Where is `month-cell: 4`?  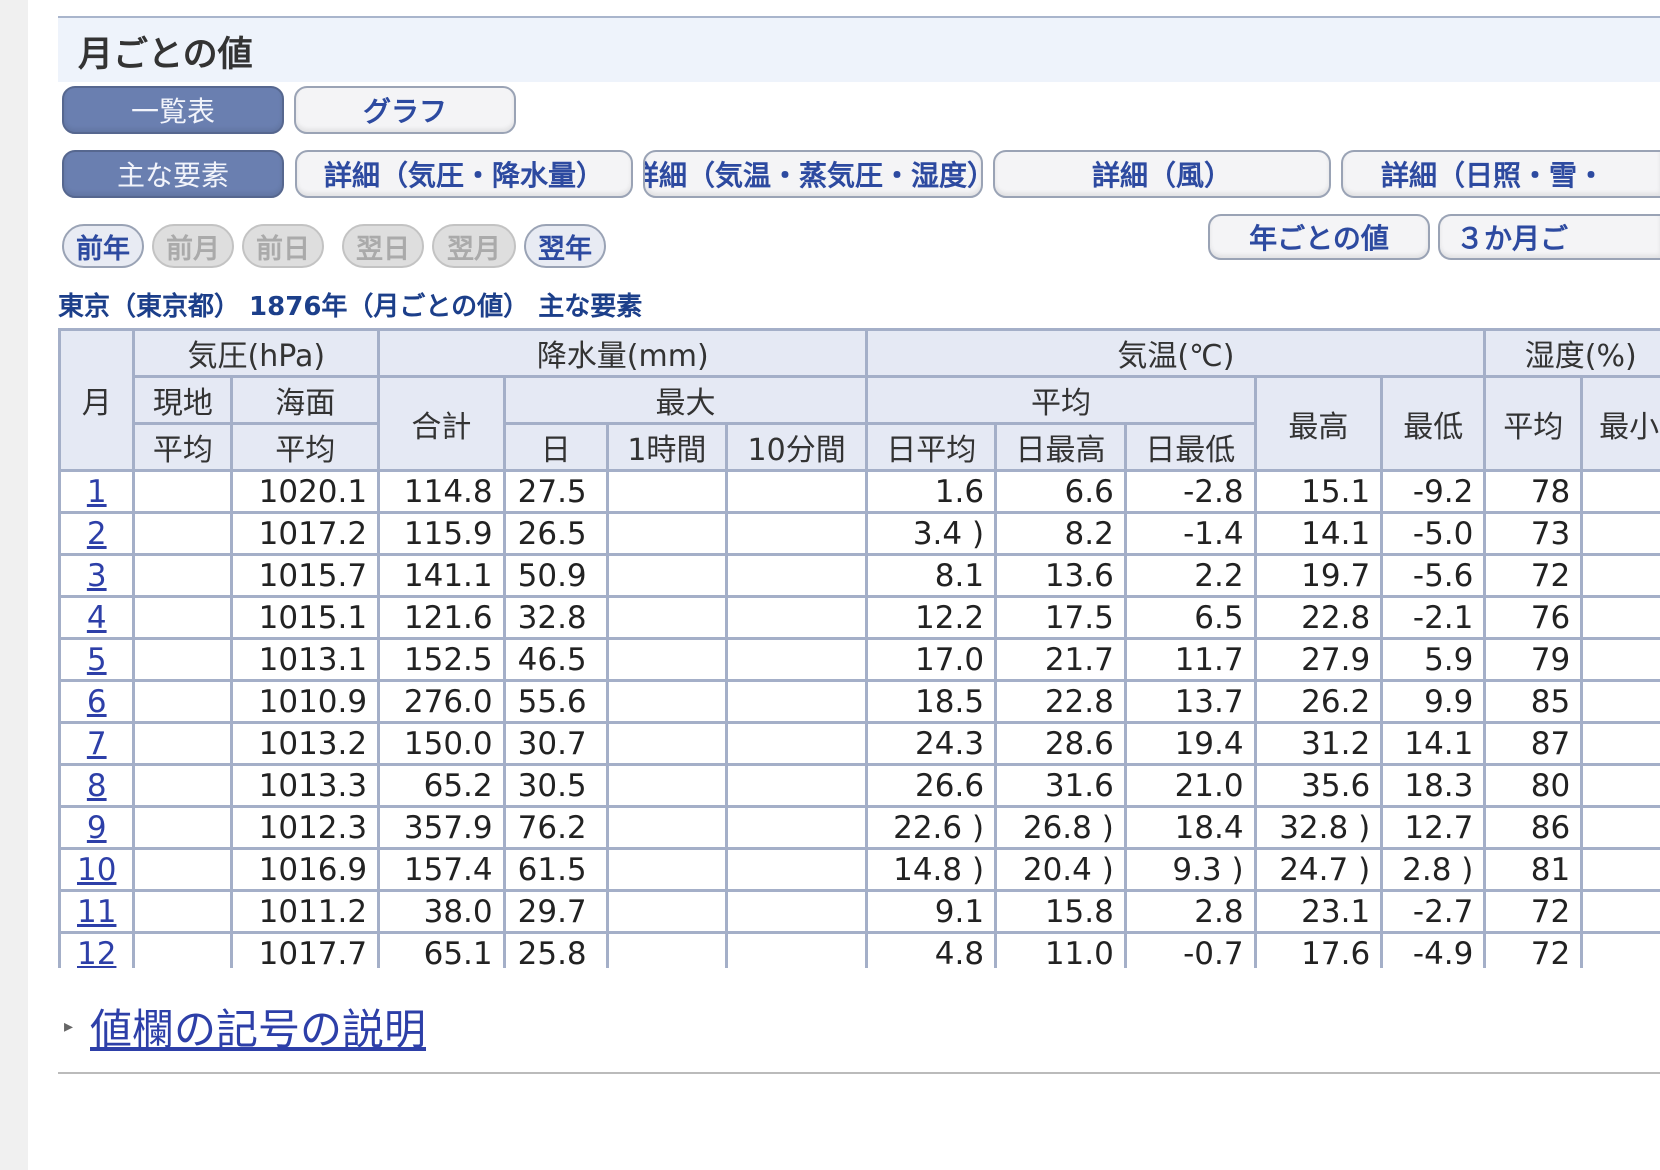
month-cell: 4 is located at coordinates (97, 617).